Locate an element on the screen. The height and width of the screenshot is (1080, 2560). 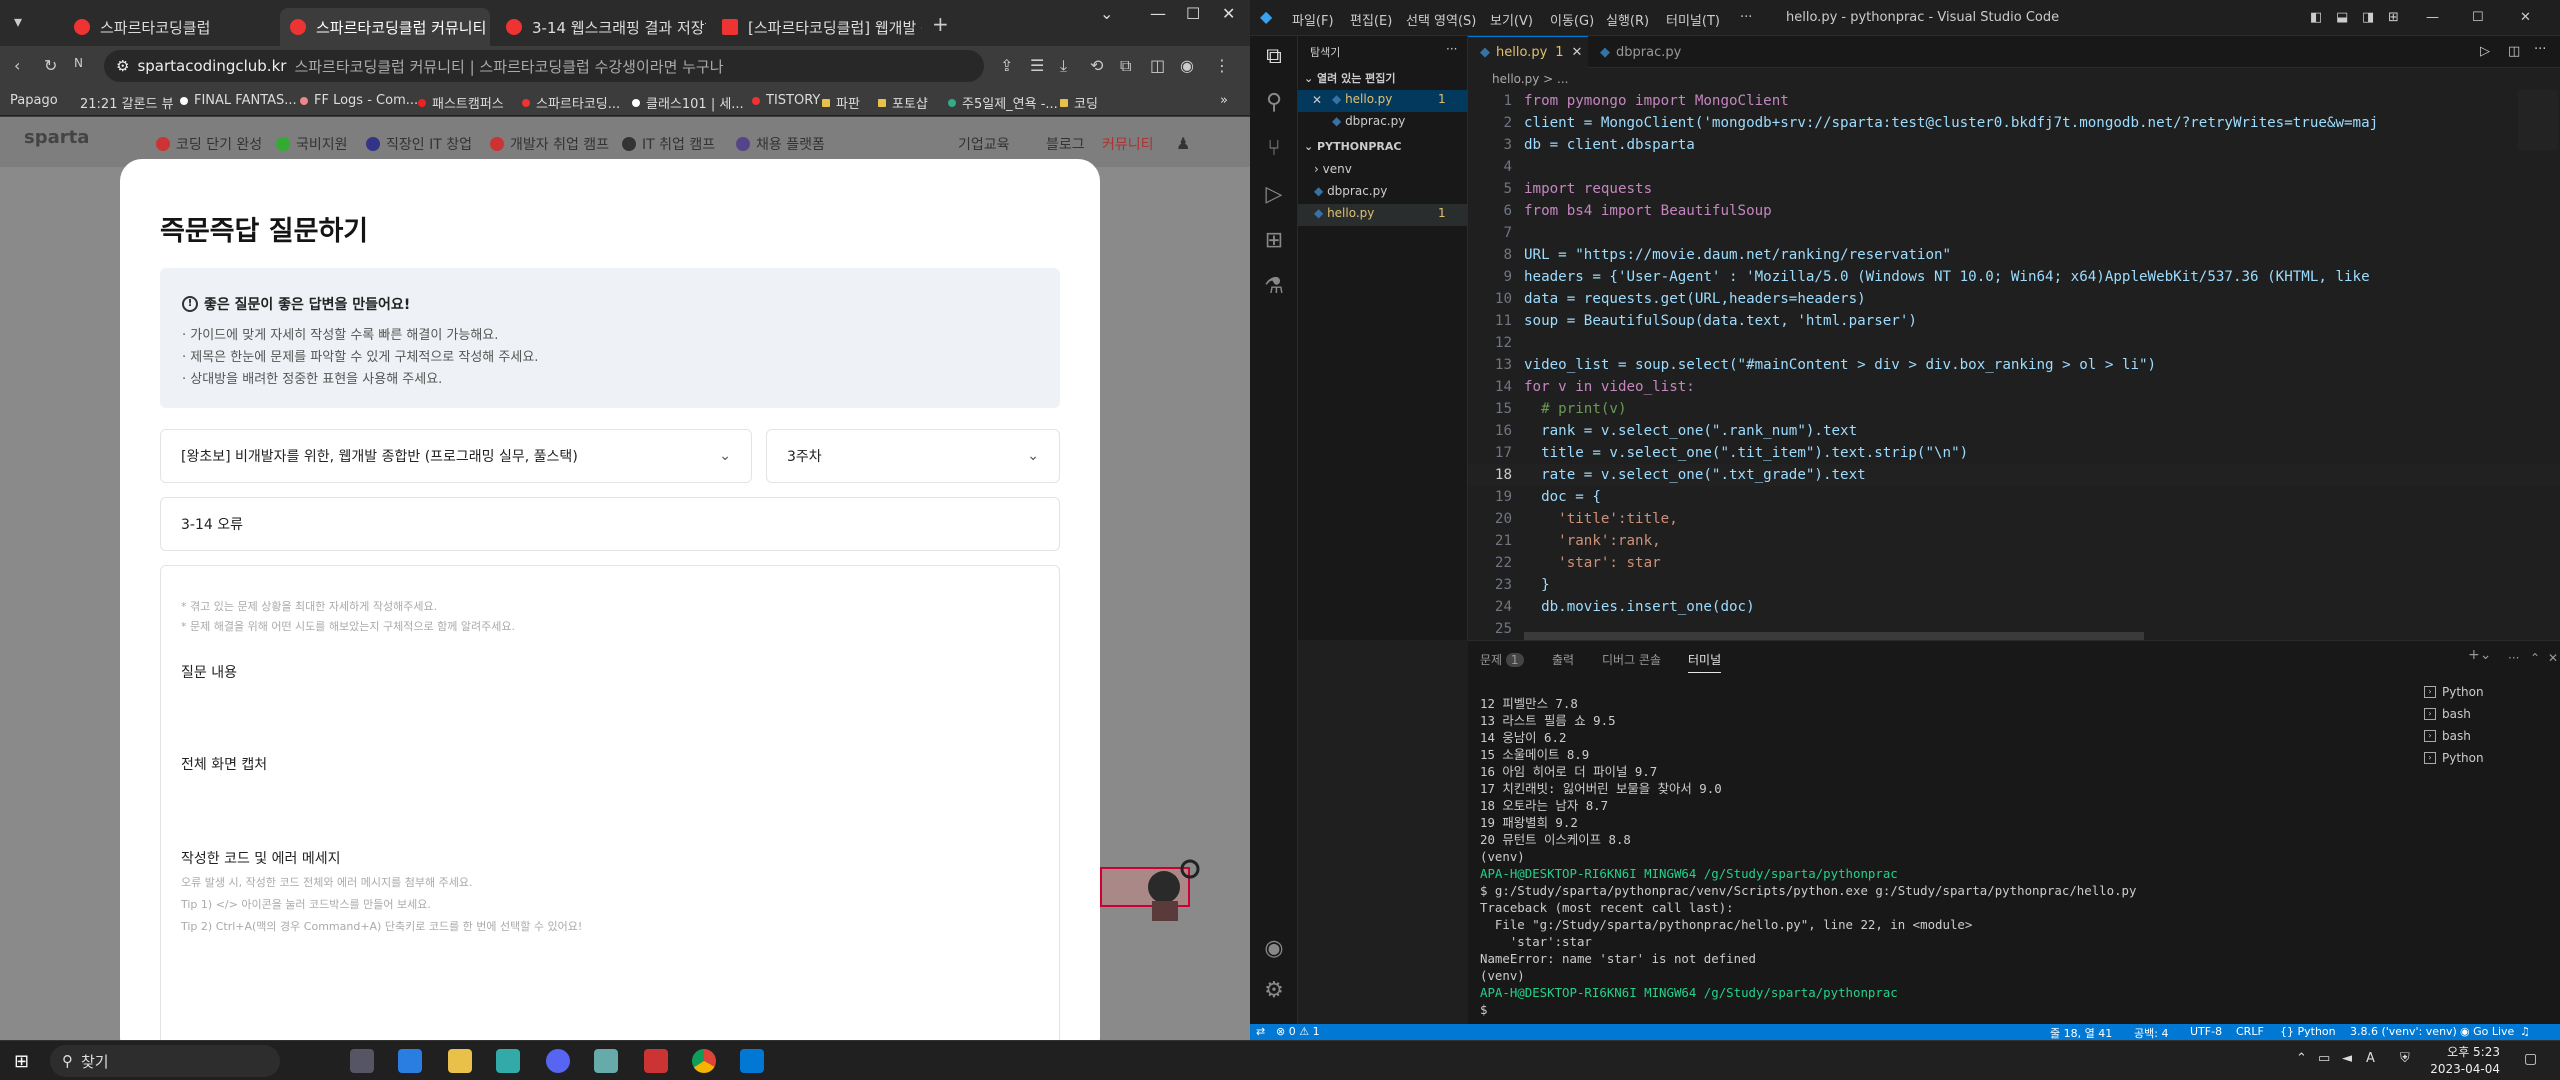
menu-file: 파일(F) is located at coordinates (1313, 19).